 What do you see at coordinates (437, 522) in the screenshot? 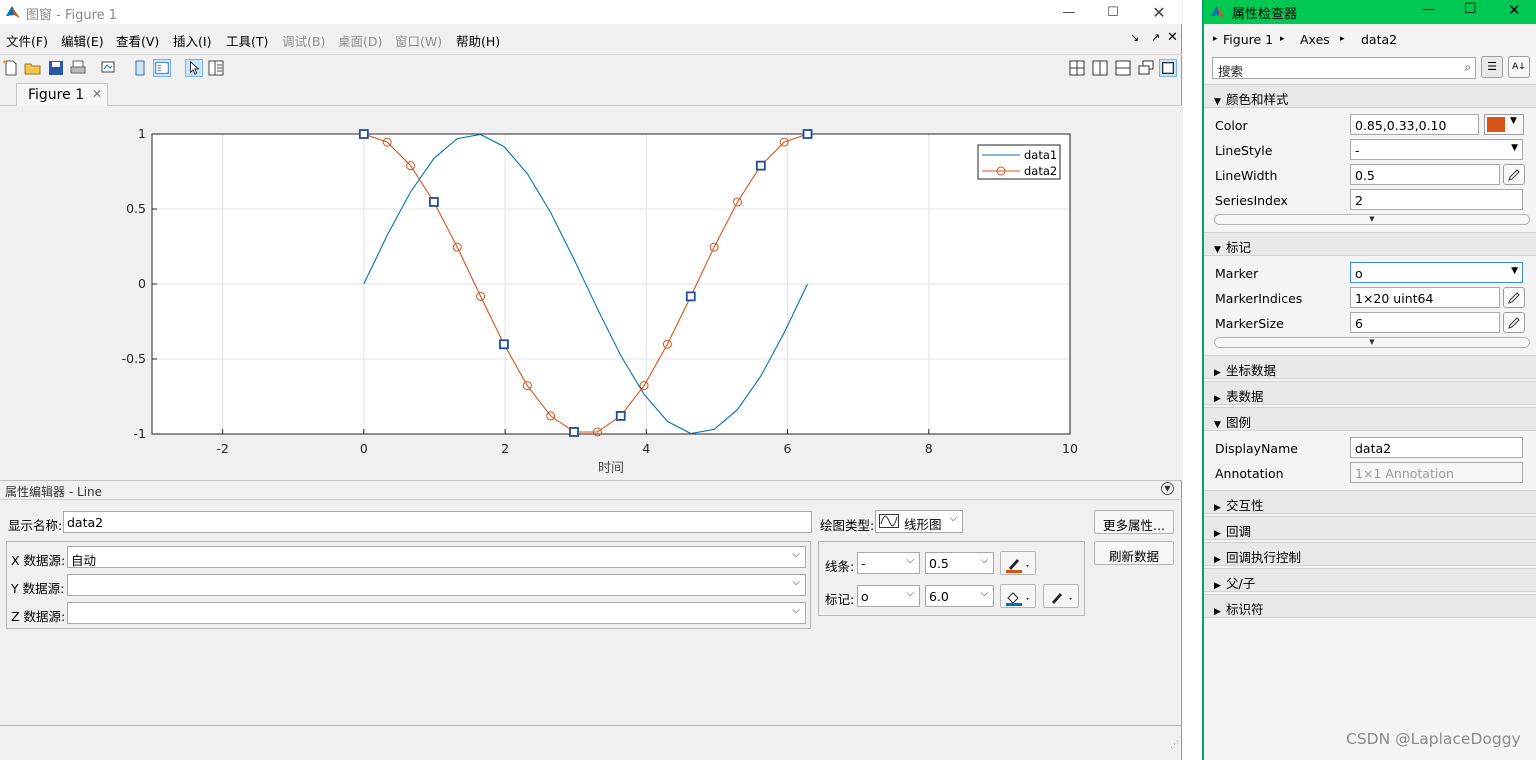
I see `display-name-input: data2` at bounding box center [437, 522].